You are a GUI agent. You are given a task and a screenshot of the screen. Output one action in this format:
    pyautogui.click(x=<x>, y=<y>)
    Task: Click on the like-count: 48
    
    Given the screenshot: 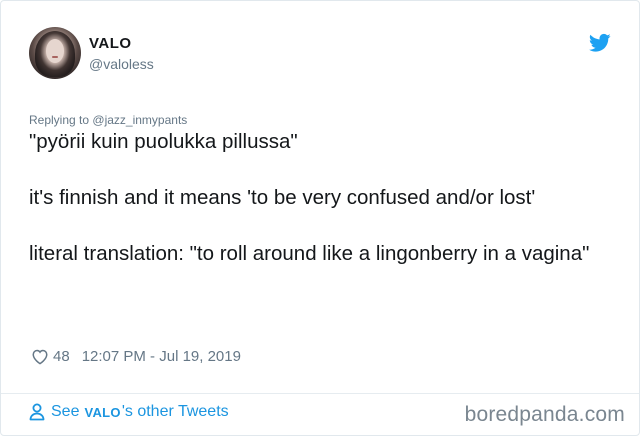 What is the action you would take?
    pyautogui.click(x=61, y=356)
    